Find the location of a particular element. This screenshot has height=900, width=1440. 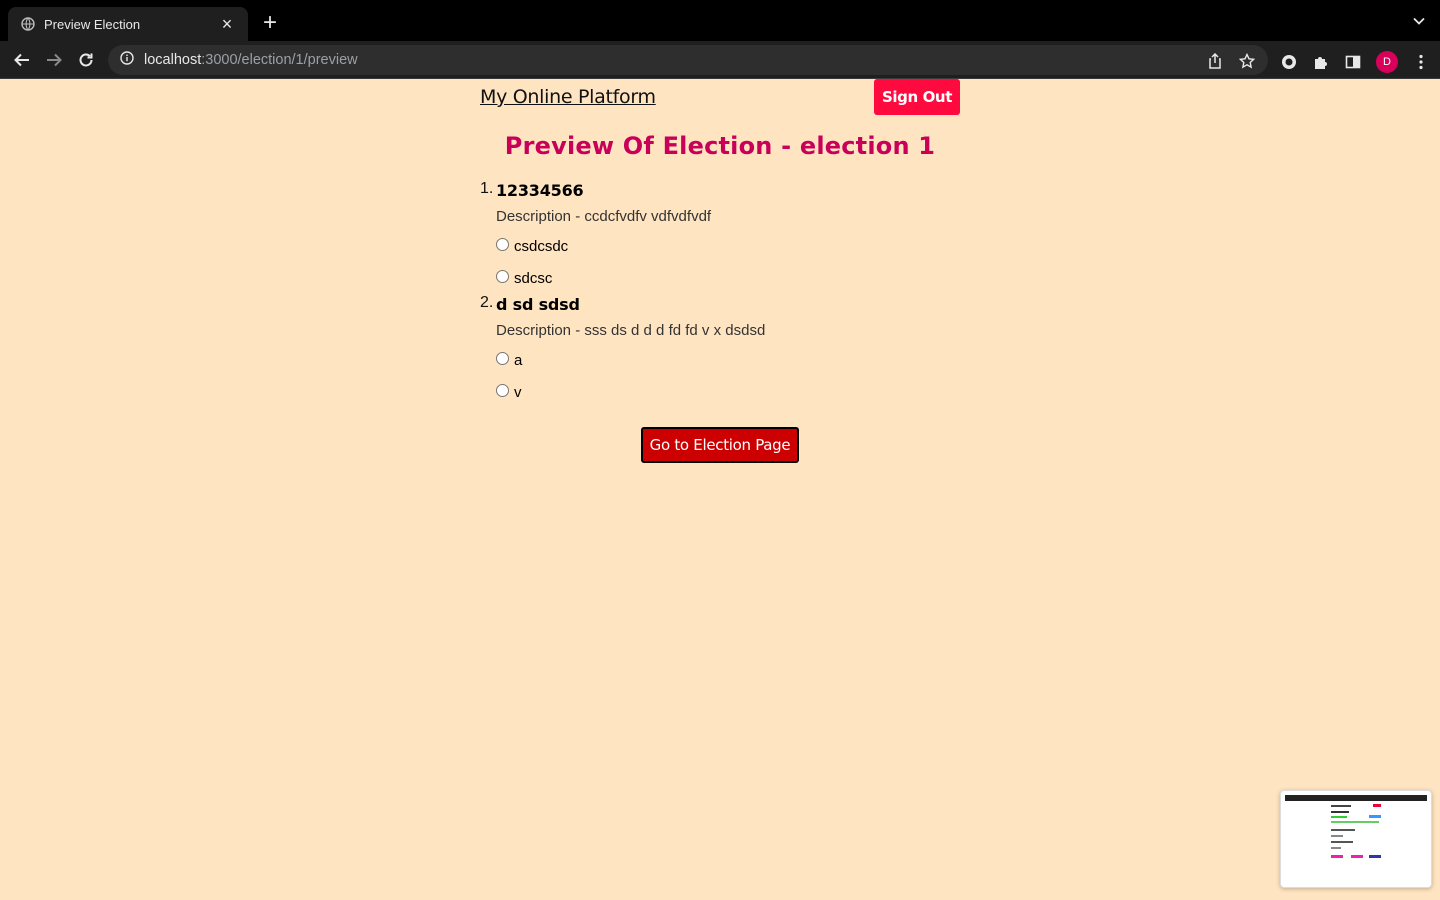

option-label: v is located at coordinates (518, 392).